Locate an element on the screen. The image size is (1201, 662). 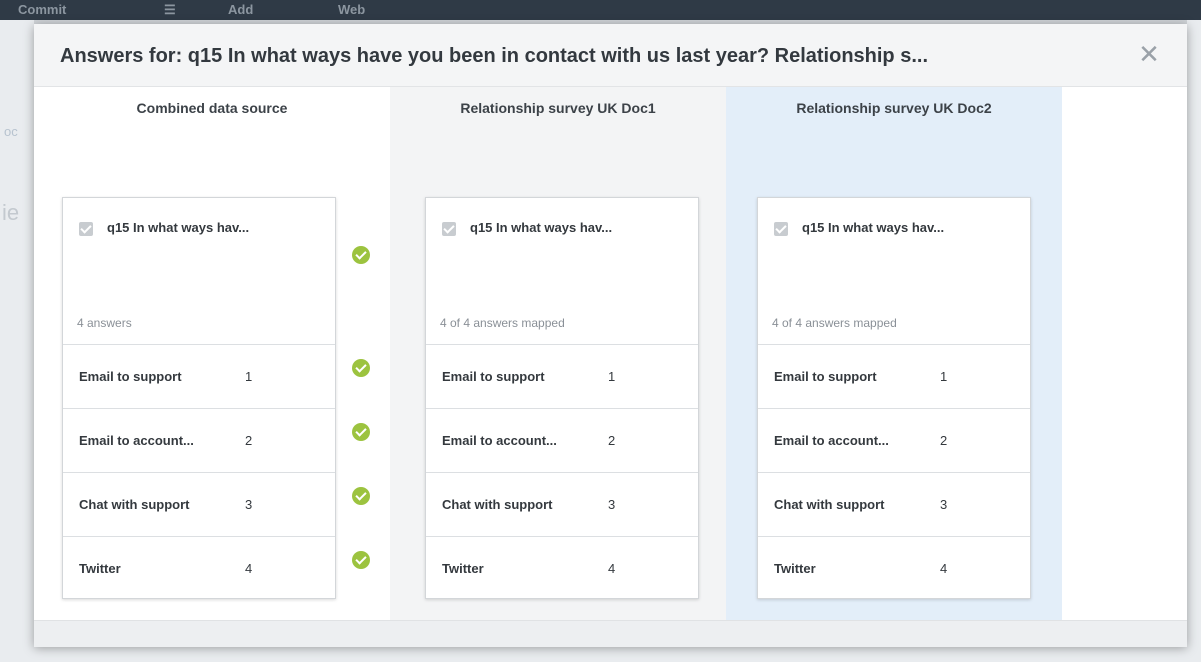
background-add-label: Add is located at coordinates (241, 9).